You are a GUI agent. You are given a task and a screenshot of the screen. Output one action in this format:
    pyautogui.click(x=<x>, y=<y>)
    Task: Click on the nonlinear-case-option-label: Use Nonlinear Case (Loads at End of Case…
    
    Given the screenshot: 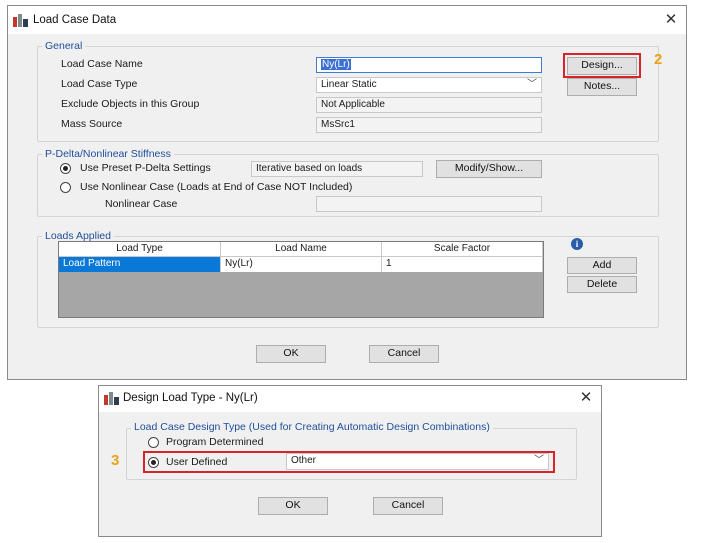 What is the action you would take?
    pyautogui.click(x=216, y=187)
    